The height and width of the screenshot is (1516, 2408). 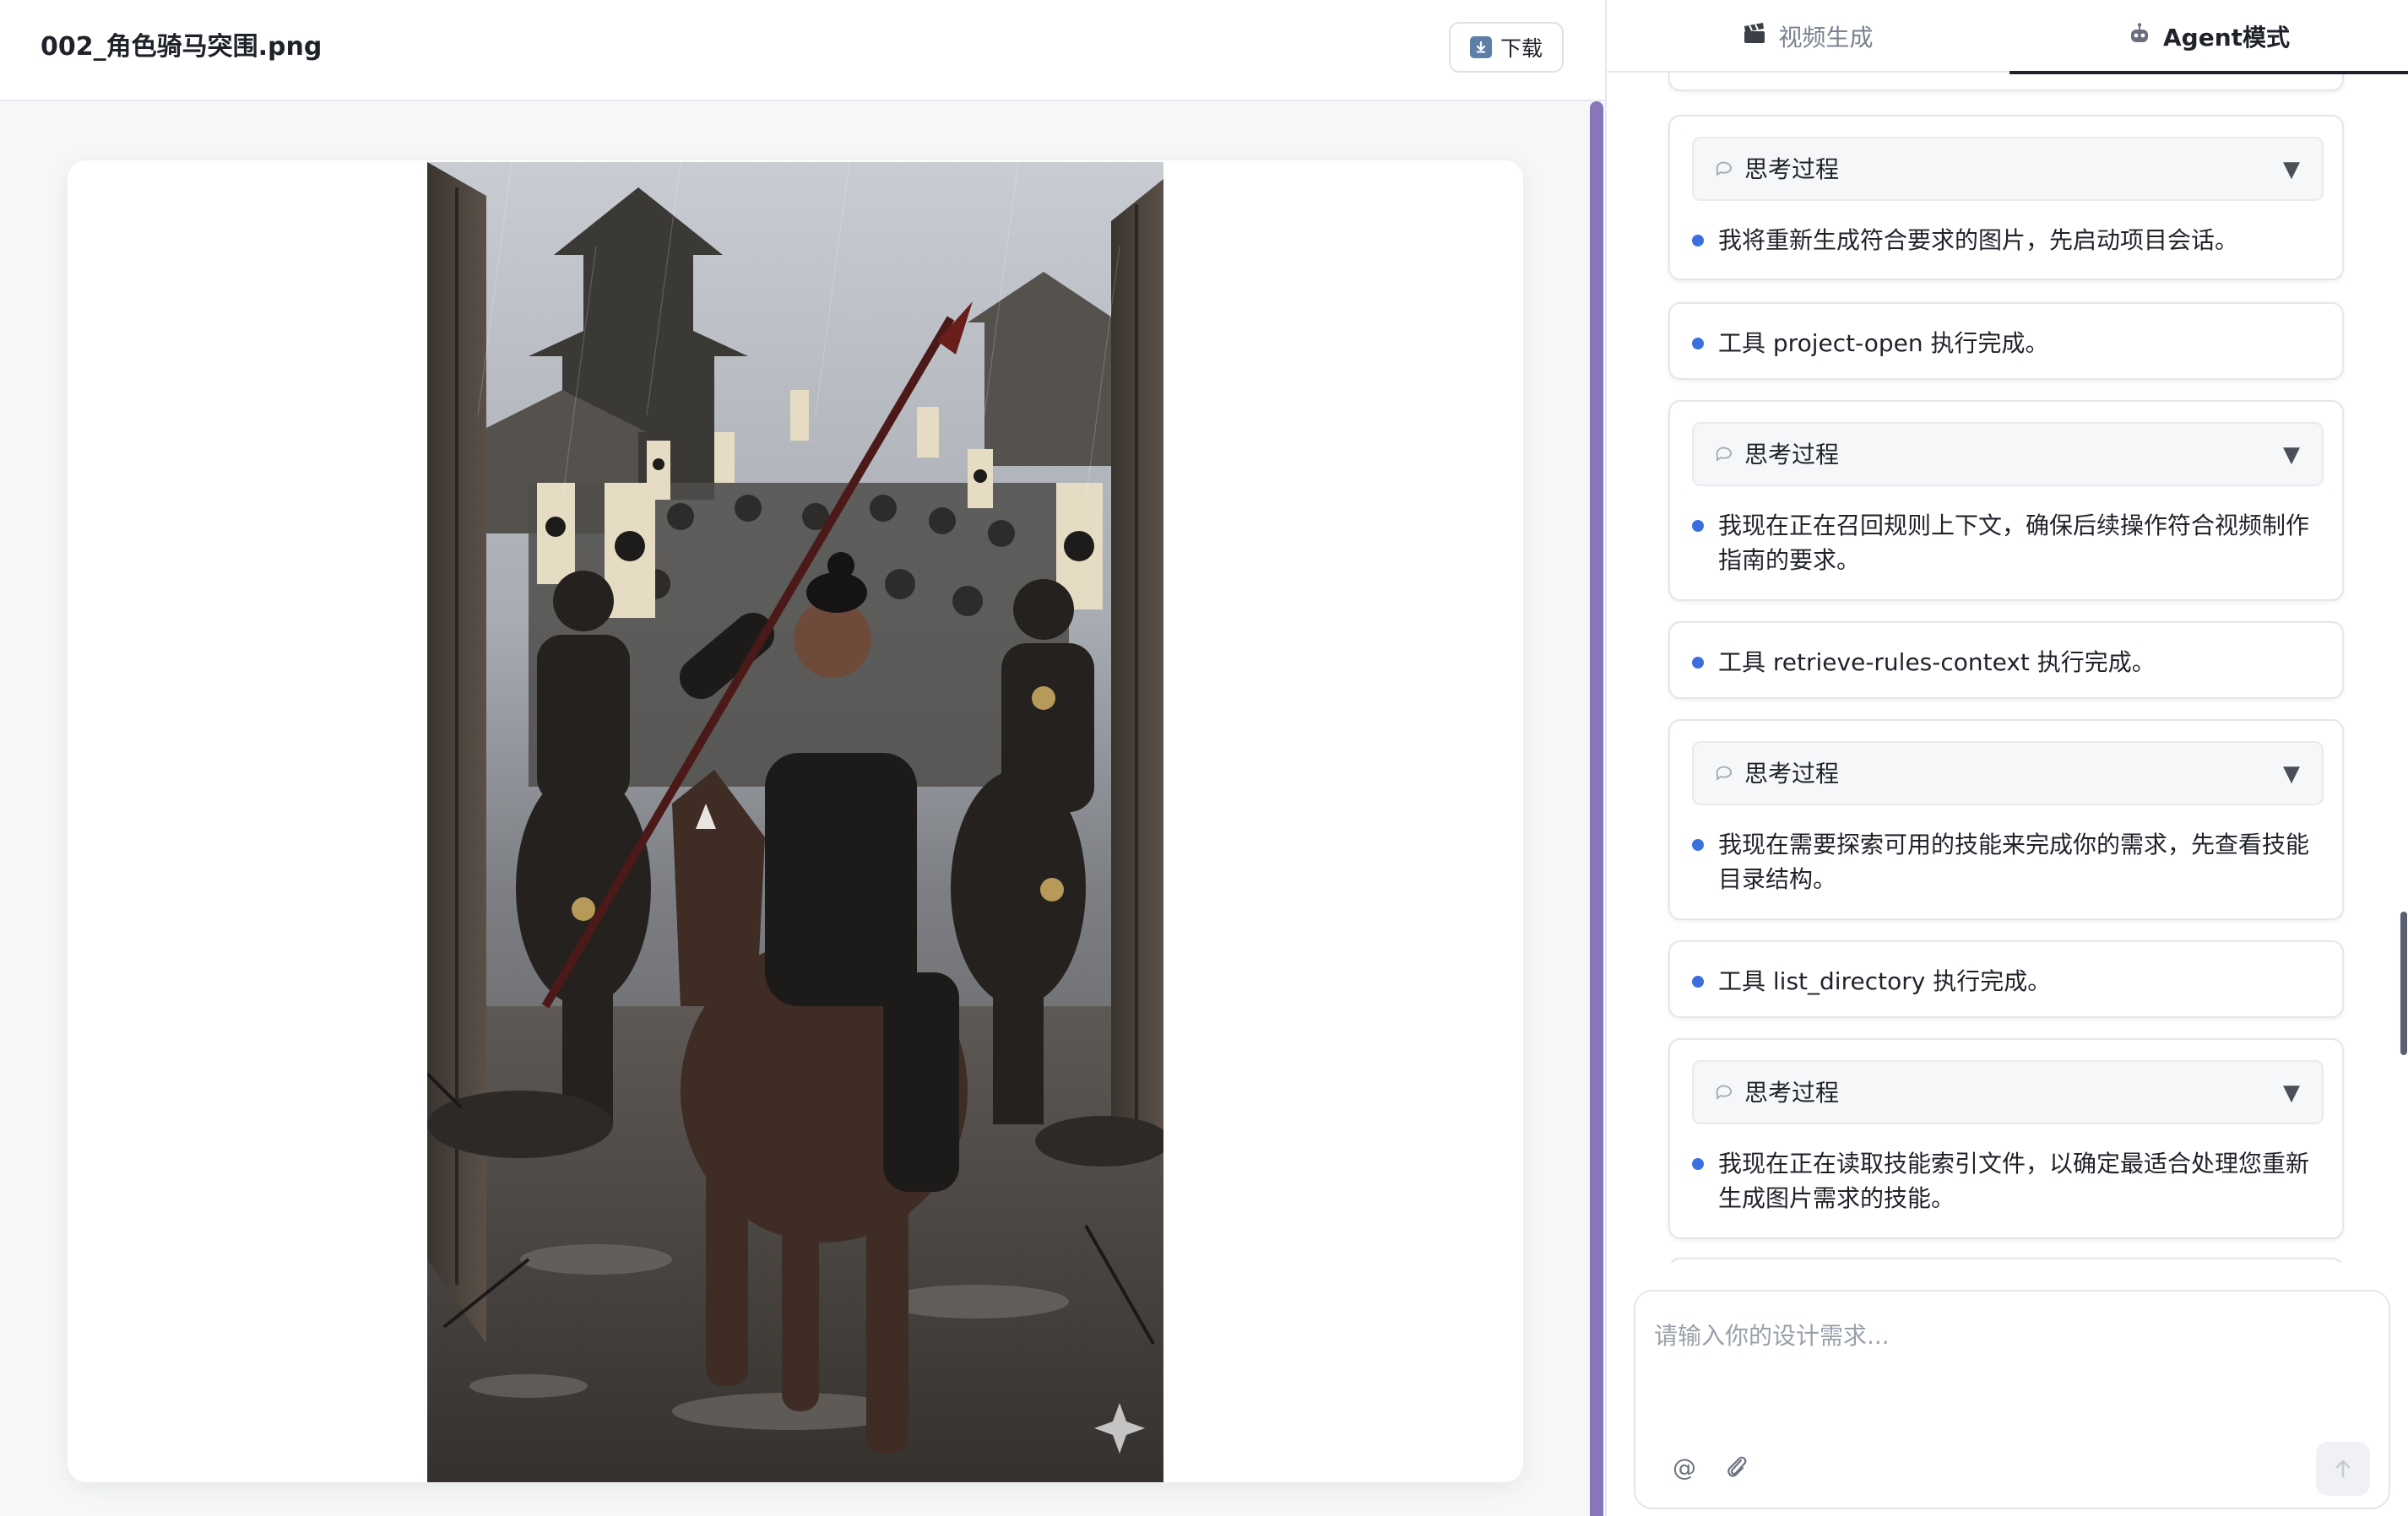 I want to click on mode-tabs: 视频生成 Agent模式, so click(x=2008, y=37).